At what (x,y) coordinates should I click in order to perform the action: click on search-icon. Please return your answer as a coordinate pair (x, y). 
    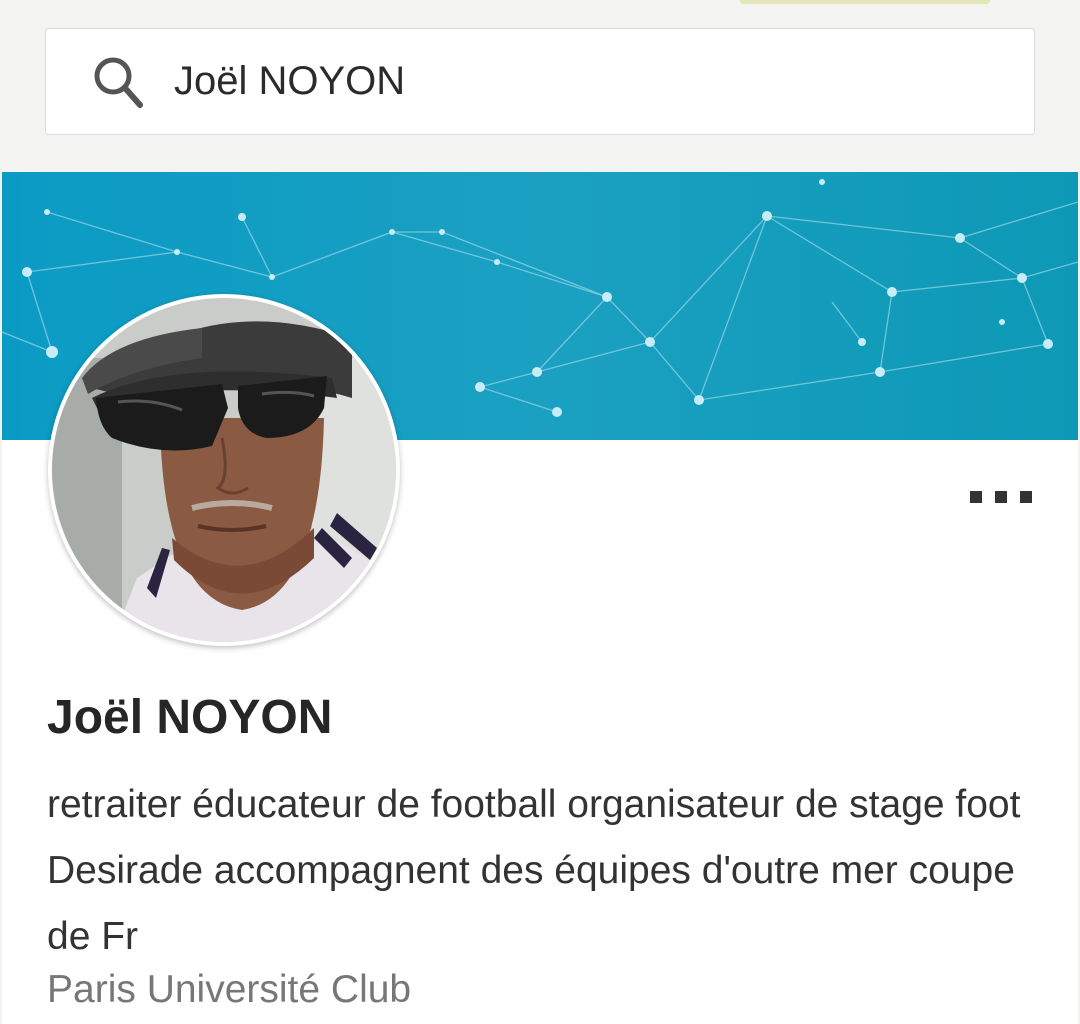
    Looking at the image, I should click on (118, 83).